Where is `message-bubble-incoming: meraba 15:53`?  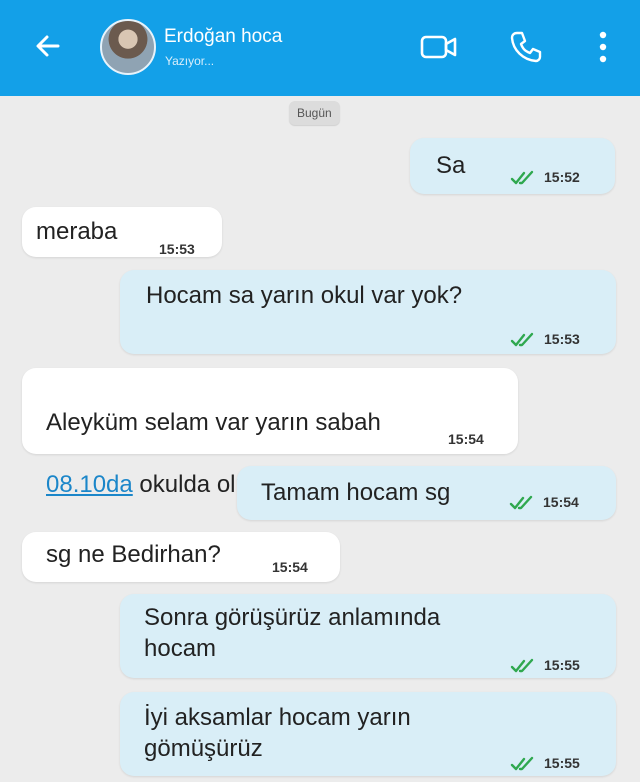 message-bubble-incoming: meraba 15:53 is located at coordinates (122, 232).